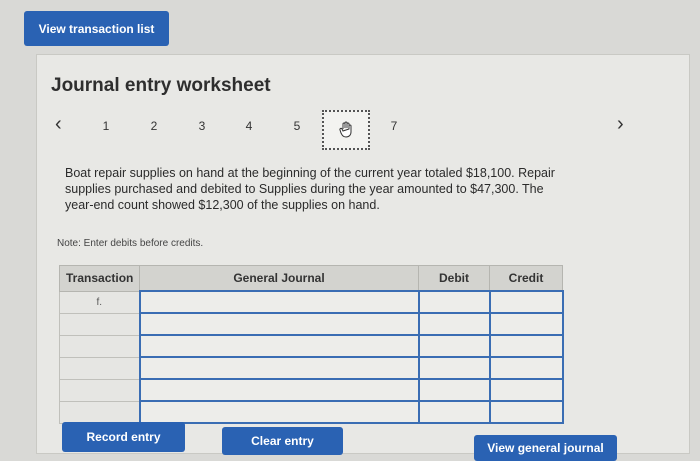 This screenshot has width=700, height=461. I want to click on chevron-left-icon: ‹, so click(58, 124).